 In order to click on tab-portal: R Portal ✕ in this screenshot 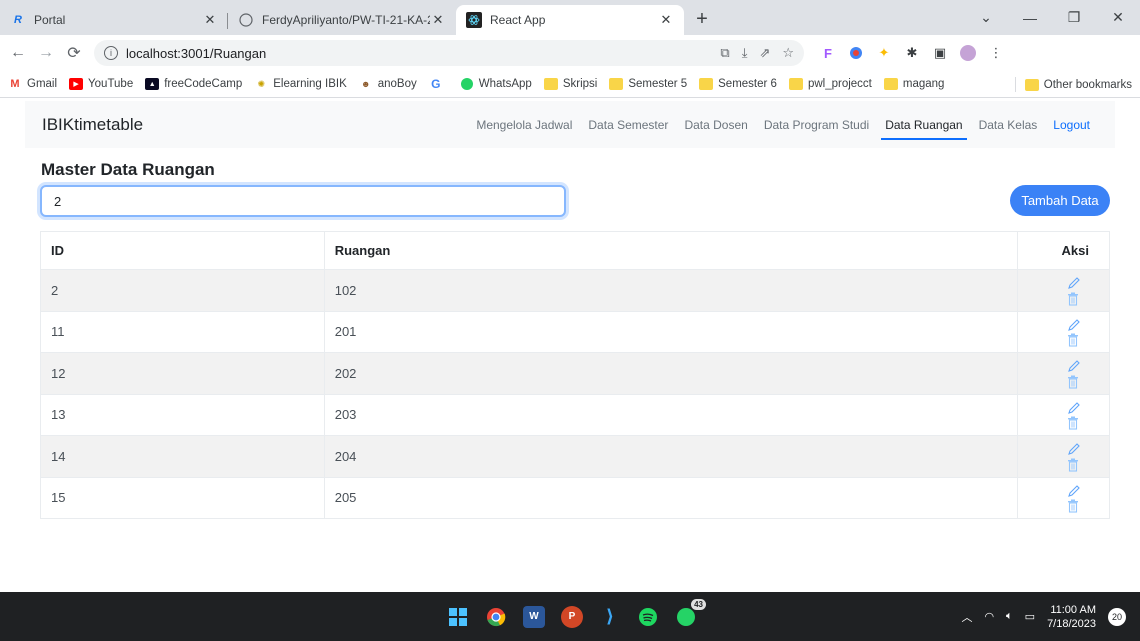, I will do `click(114, 20)`.